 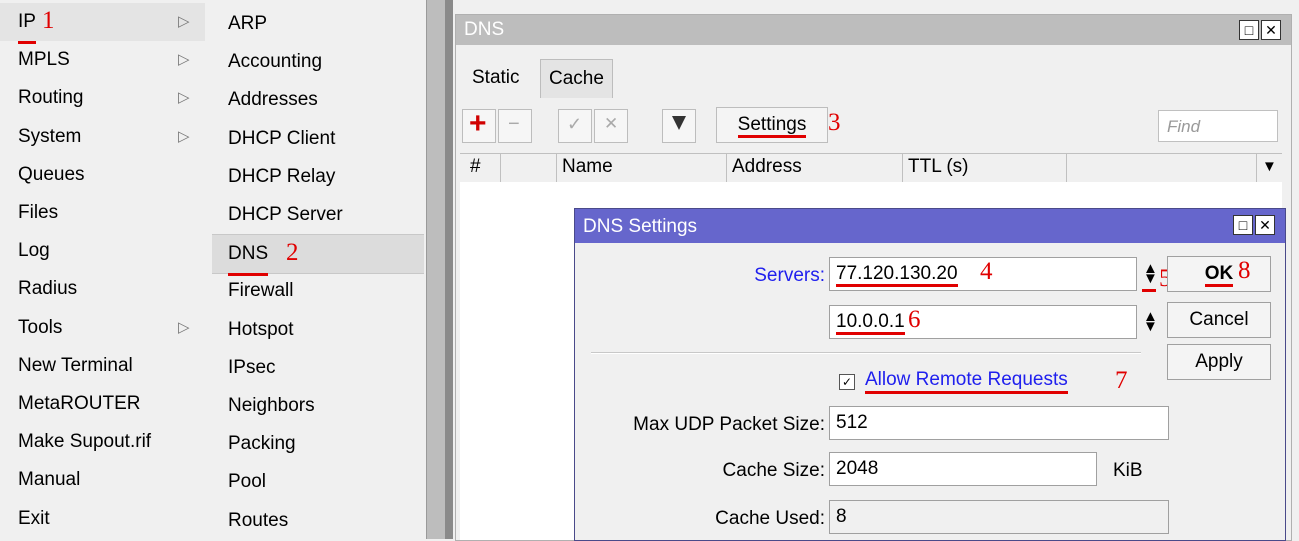 What do you see at coordinates (75, 365) in the screenshot?
I see `main-menu-item-label: New Terminal` at bounding box center [75, 365].